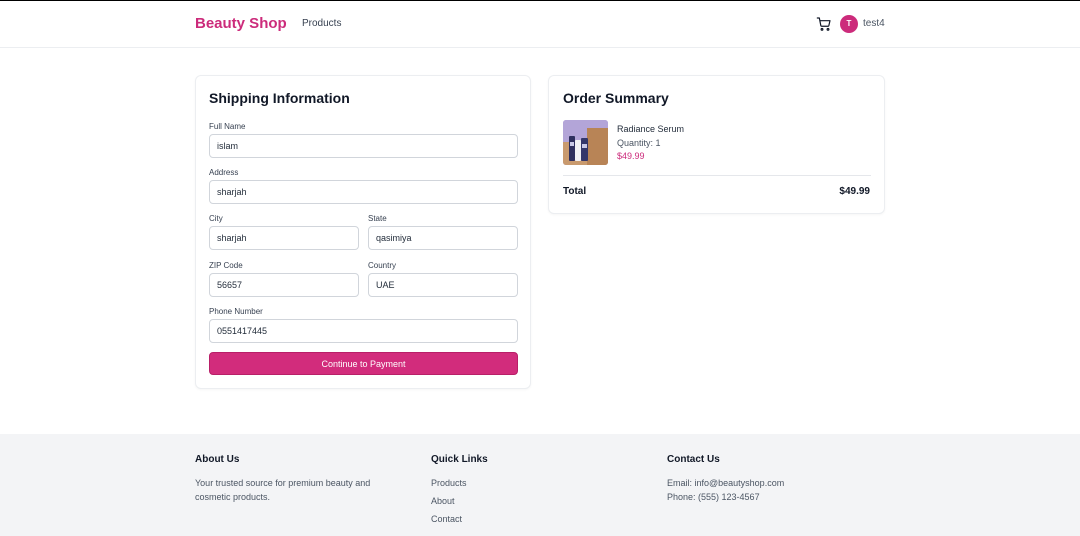  I want to click on full-name-field: islam, so click(363, 146).